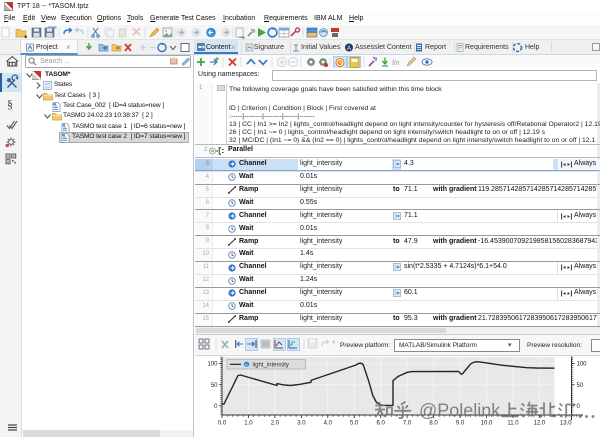 Image resolution: width=600 pixels, height=437 pixels. What do you see at coordinates (433, 424) in the screenshot?
I see `svg-text: 8.0` at bounding box center [433, 424].